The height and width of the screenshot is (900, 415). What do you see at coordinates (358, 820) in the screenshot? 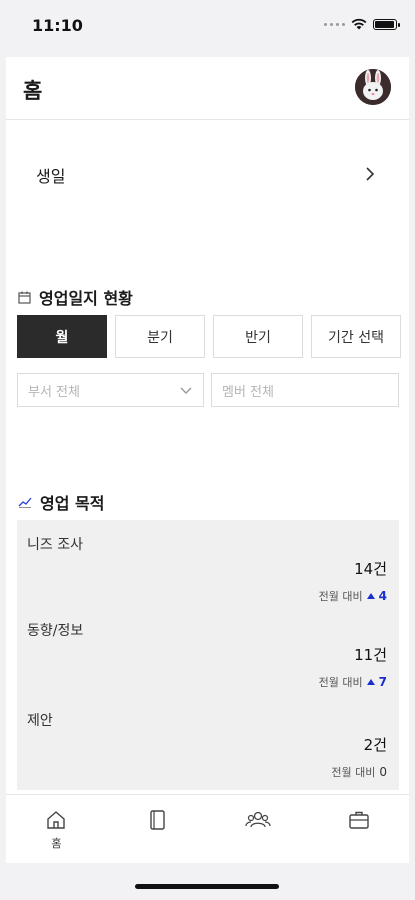
I see `briefcase-icon` at bounding box center [358, 820].